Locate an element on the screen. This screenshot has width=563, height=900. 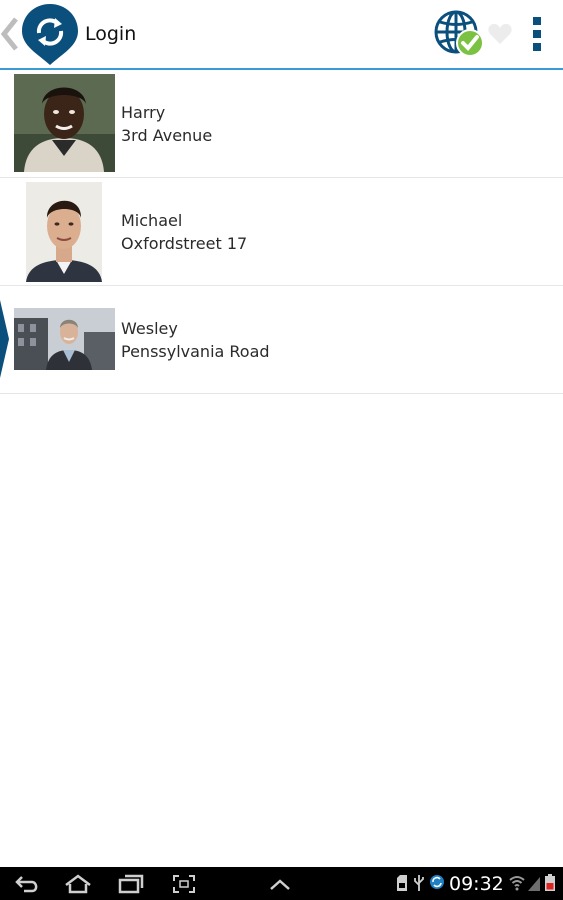
app-notification-icon is located at coordinates (437, 882).